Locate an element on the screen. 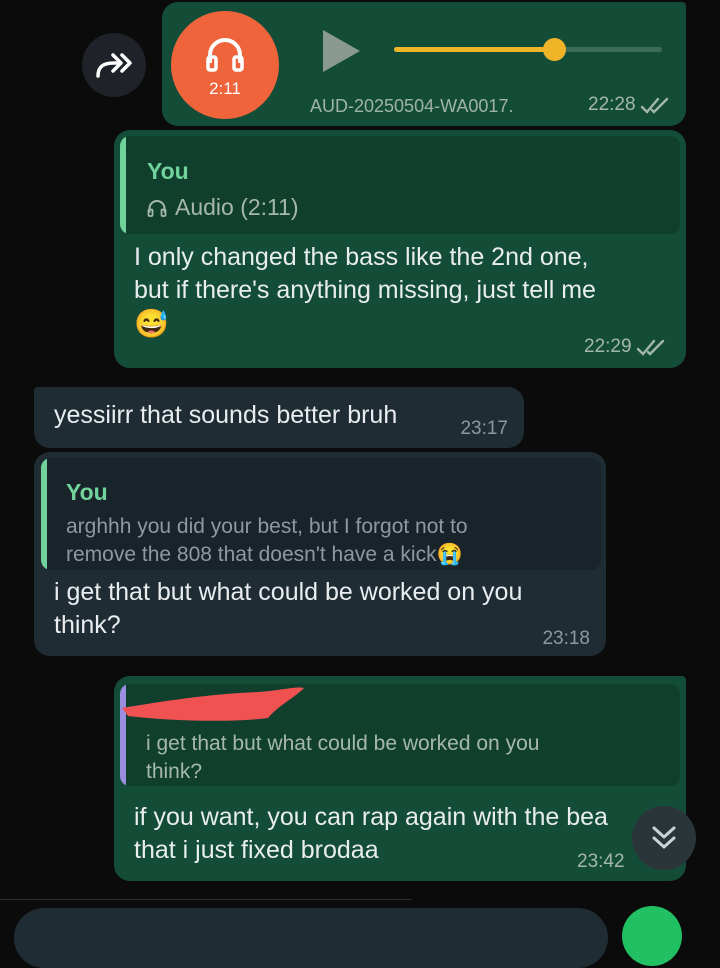  play-icon is located at coordinates (341, 51).